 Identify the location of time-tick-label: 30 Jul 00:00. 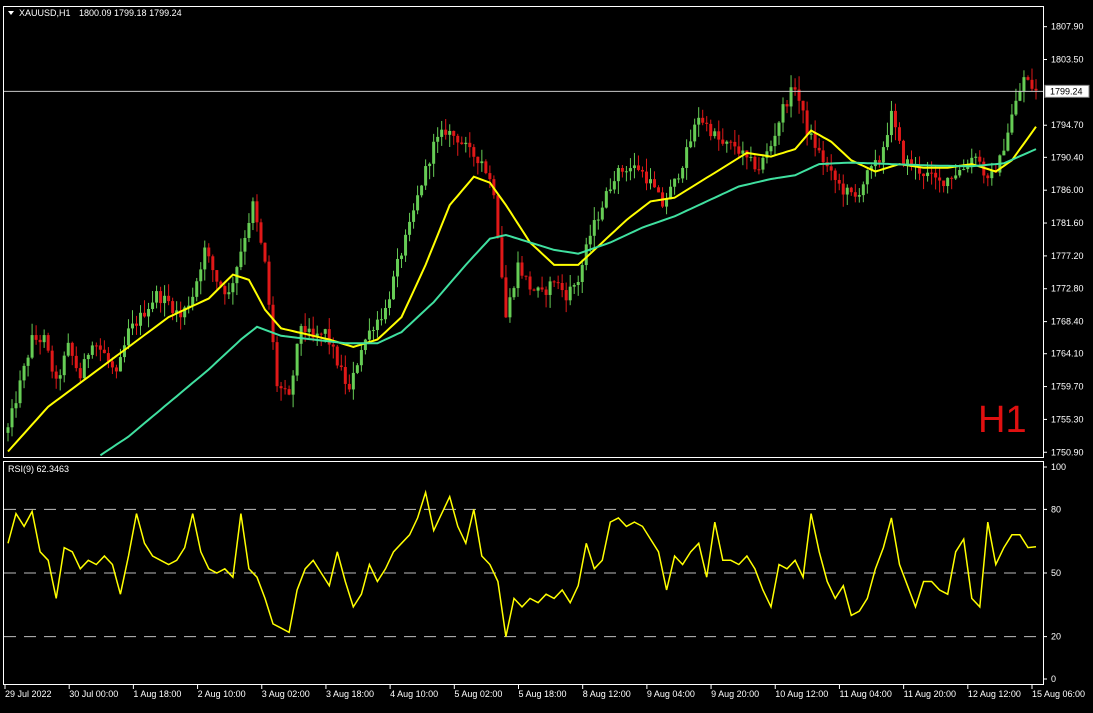
(93, 694).